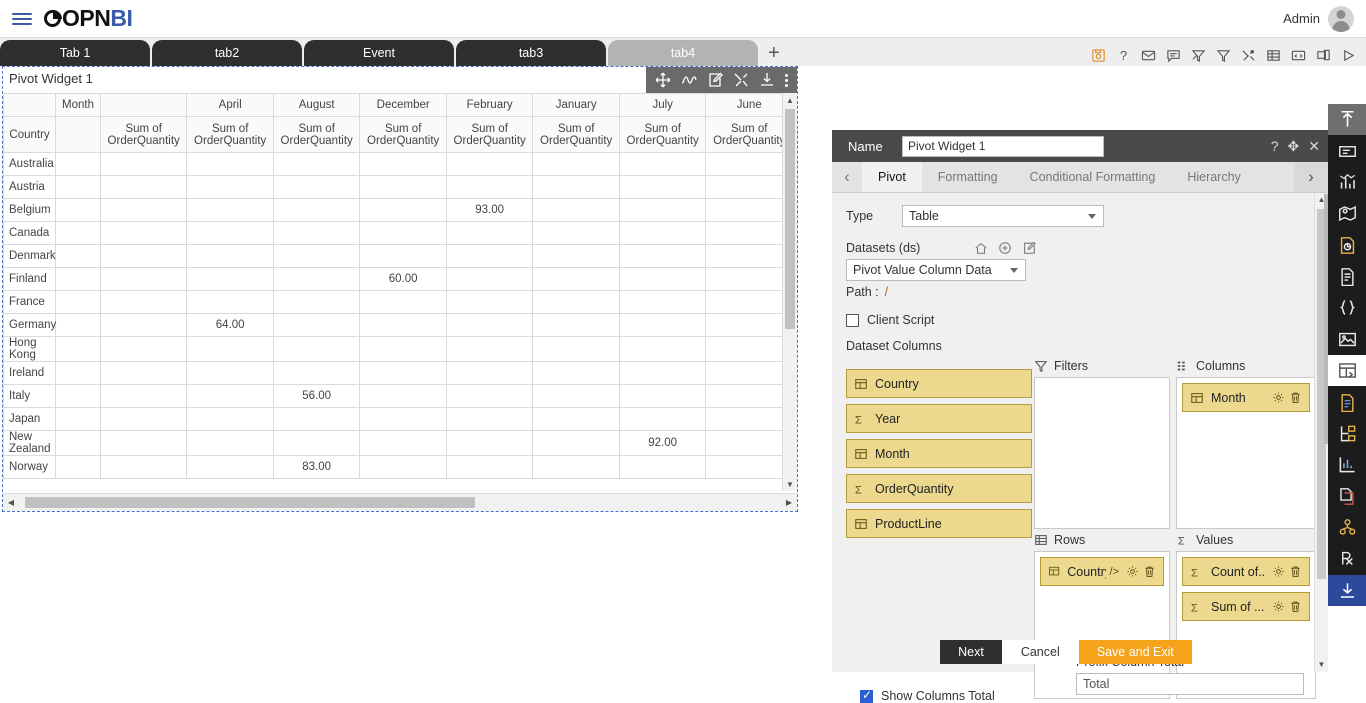 The image size is (1366, 703). Describe the element at coordinates (397, 349) in the screenshot. I see `table-row: Hong Kong` at that location.